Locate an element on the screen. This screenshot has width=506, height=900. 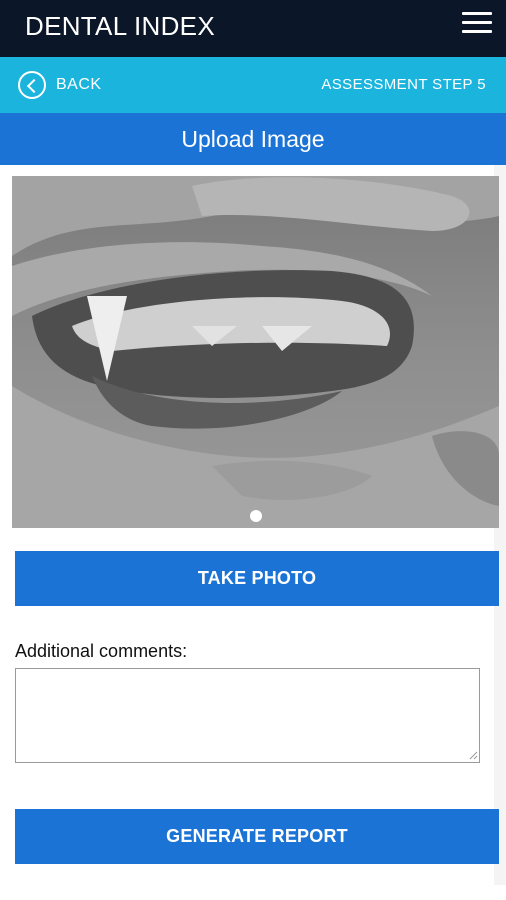
resize-grip-icon is located at coordinates (473, 755).